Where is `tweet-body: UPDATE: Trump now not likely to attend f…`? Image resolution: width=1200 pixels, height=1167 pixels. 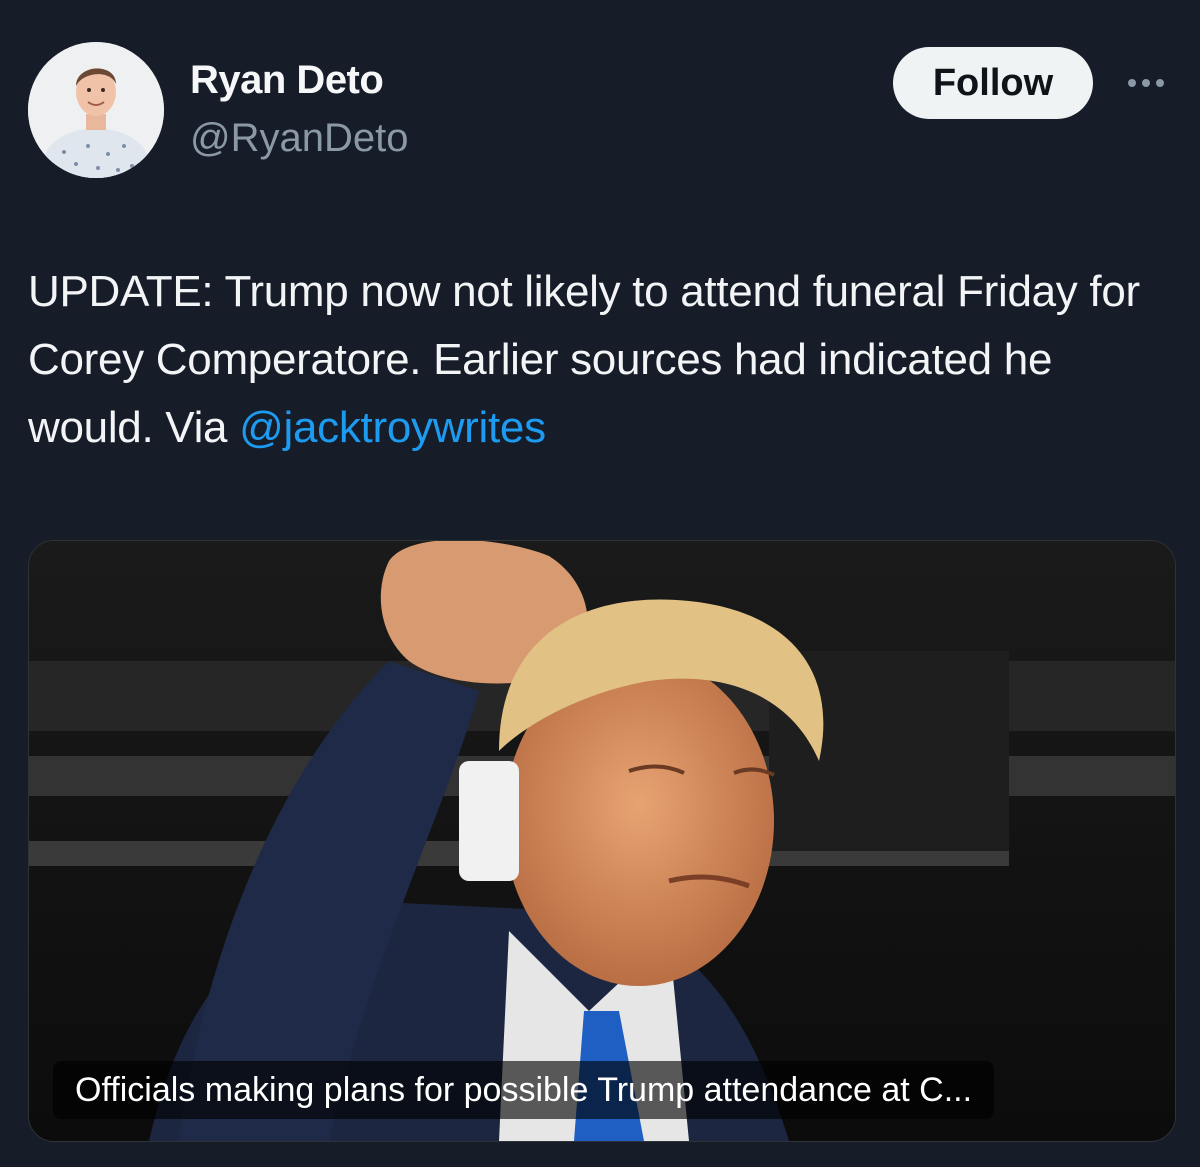
tweet-body: UPDATE: Trump now not likely to attend f… is located at coordinates (584, 359).